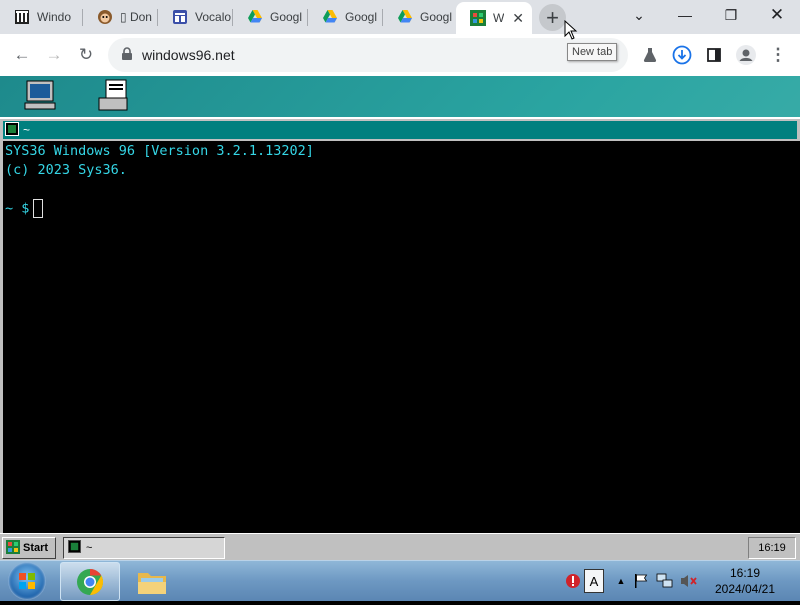  I want to click on new-tab-button: +, so click(552, 17).